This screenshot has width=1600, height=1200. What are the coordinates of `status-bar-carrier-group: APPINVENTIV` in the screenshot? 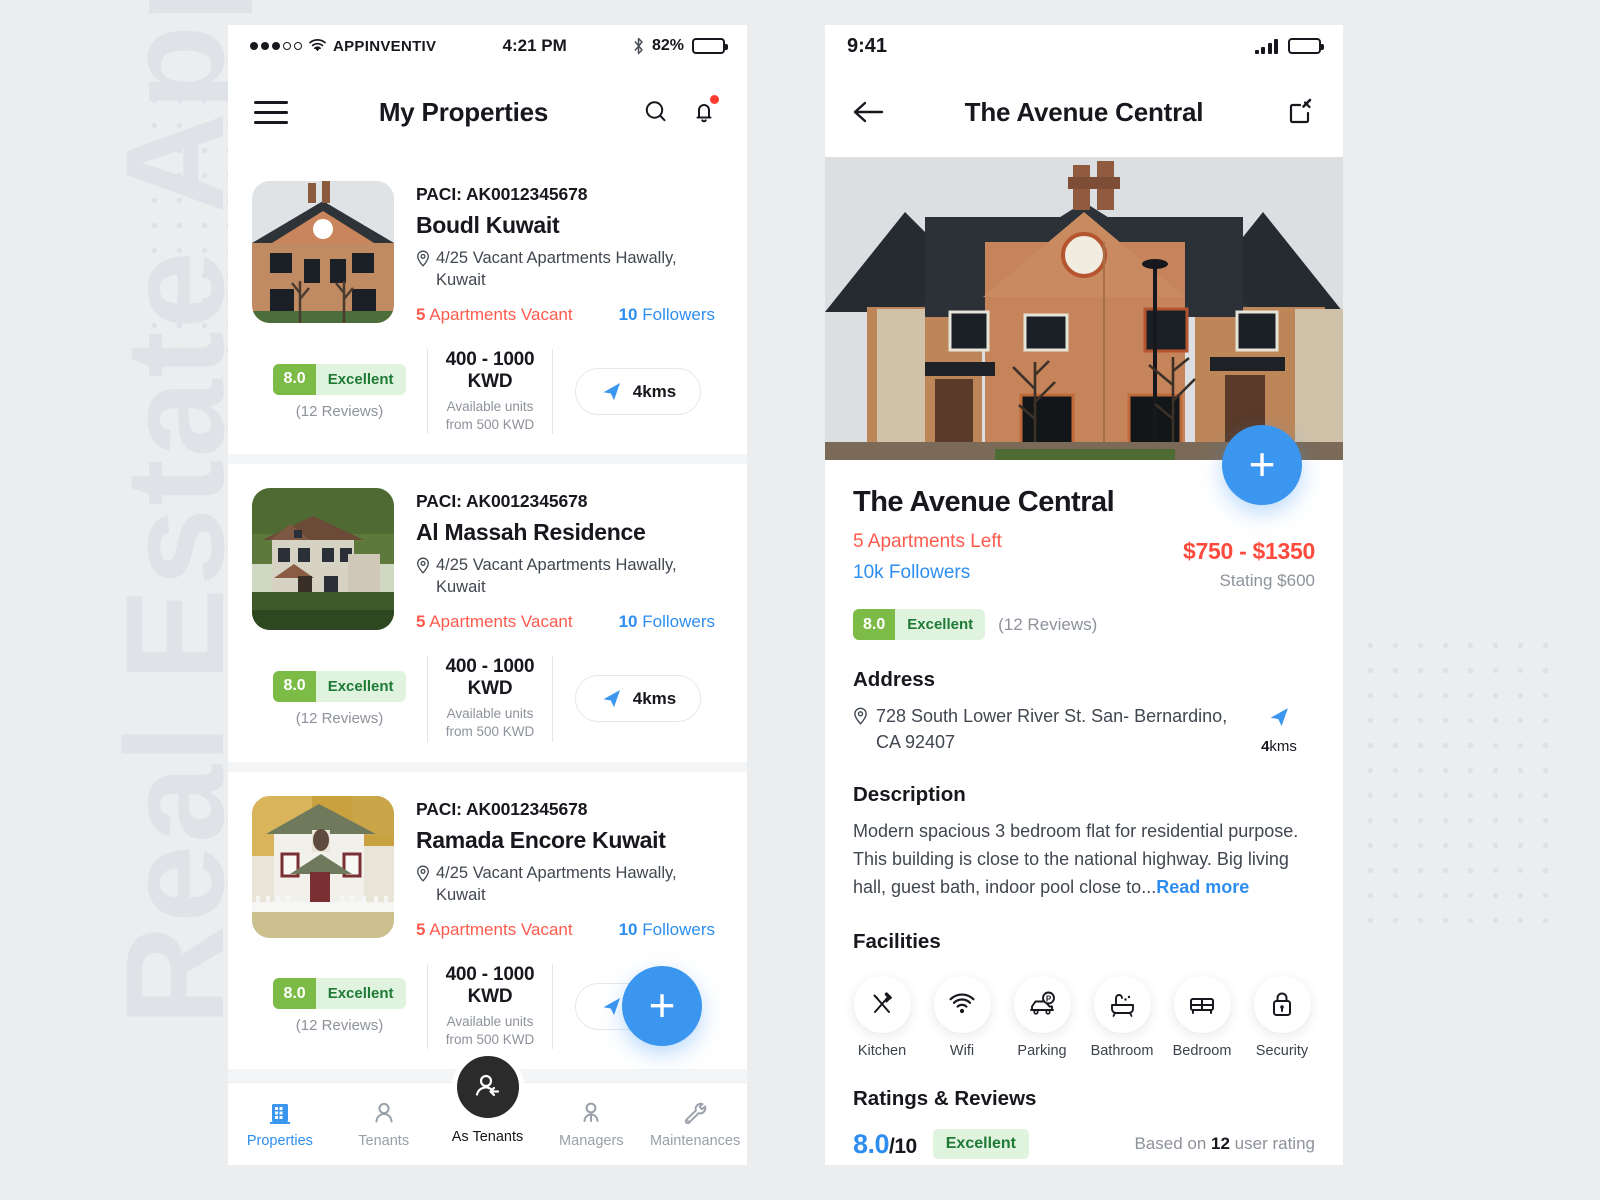 It's located at (343, 46).